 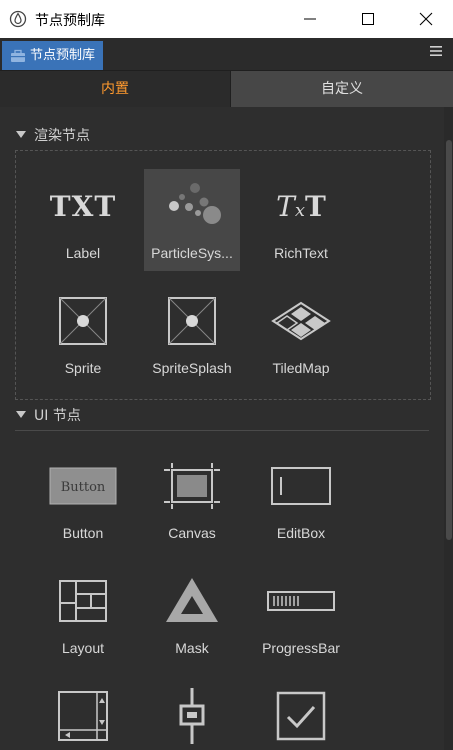 I want to click on node-tiledmap-text: TiledMap, so click(x=301, y=368).